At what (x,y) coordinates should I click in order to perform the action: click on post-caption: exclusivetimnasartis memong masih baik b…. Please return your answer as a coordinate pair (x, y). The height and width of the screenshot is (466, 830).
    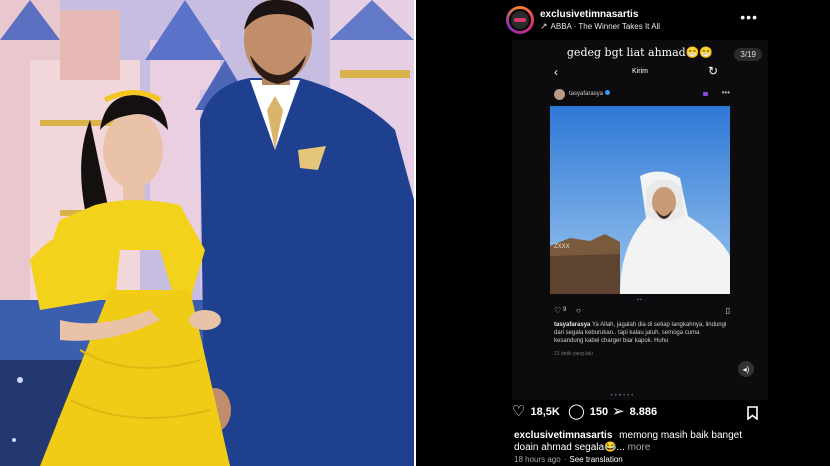
    Looking at the image, I should click on (639, 442).